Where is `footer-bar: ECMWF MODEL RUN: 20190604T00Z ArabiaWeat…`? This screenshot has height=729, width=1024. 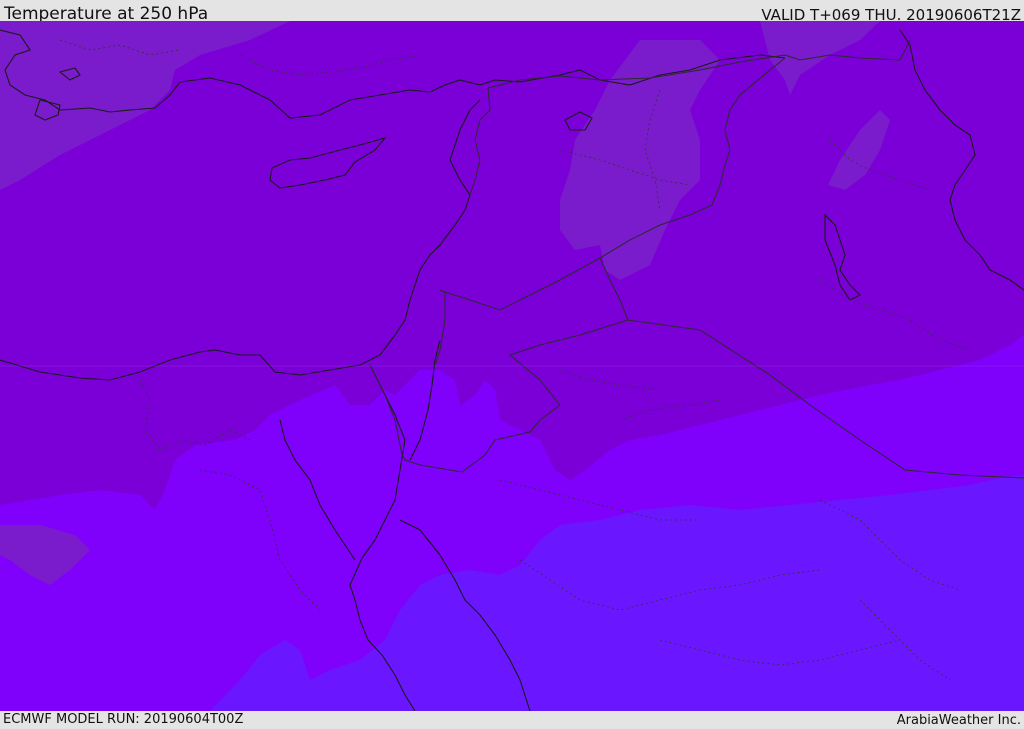 footer-bar: ECMWF MODEL RUN: 20190604T00Z ArabiaWeat… is located at coordinates (512, 720).